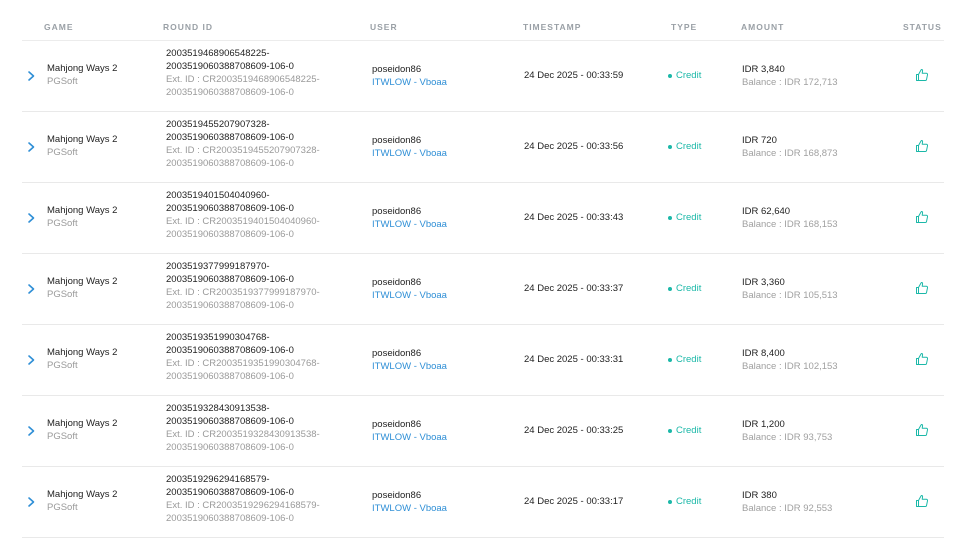 This screenshot has height=539, width=966. Describe the element at coordinates (787, 431) in the screenshot. I see `amount-cell: IDR 1,200 Balance : IDR 93,753` at that location.